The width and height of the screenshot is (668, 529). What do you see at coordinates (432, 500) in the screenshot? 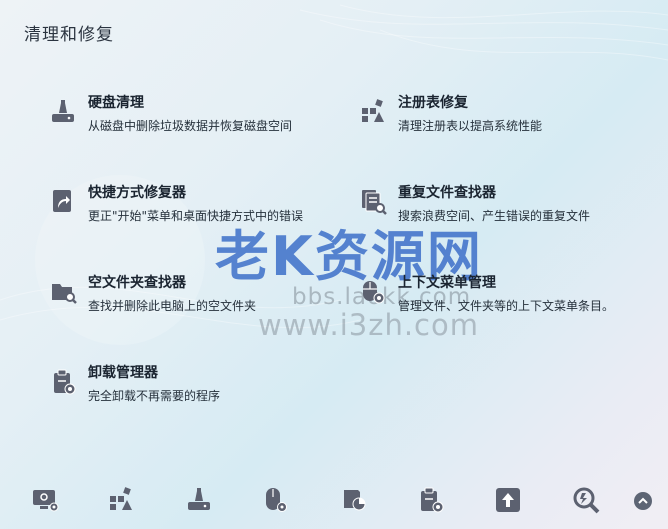
I see `clipboard-gear-icon` at bounding box center [432, 500].